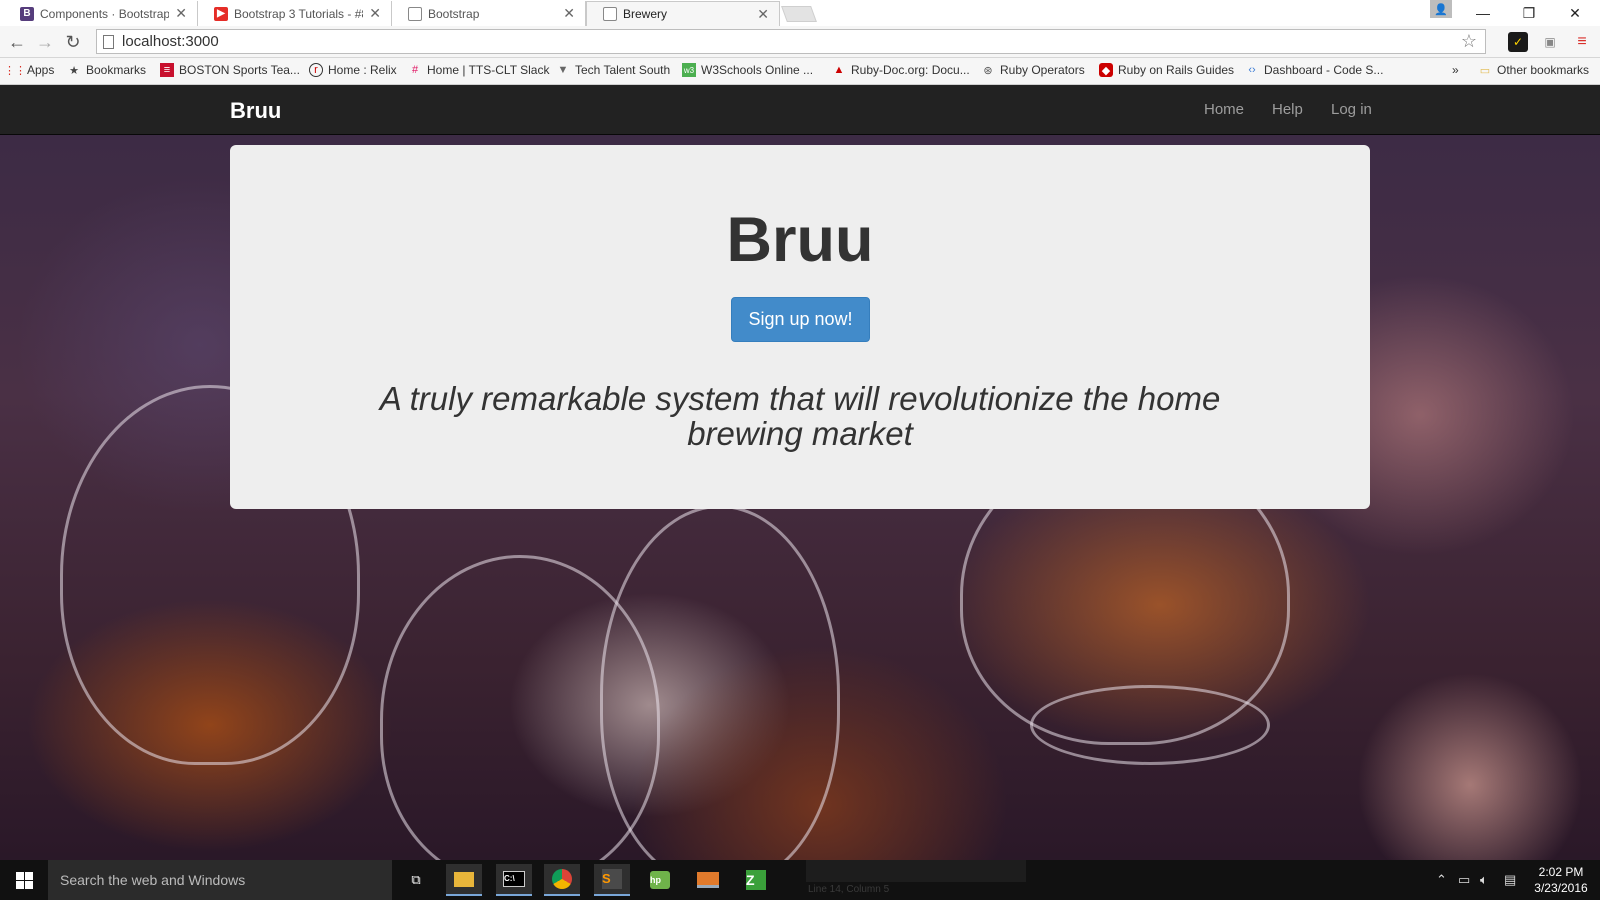 The width and height of the screenshot is (1600, 900). What do you see at coordinates (800, 110) in the screenshot?
I see `site-navbar: Bruu Home Help Log in` at bounding box center [800, 110].